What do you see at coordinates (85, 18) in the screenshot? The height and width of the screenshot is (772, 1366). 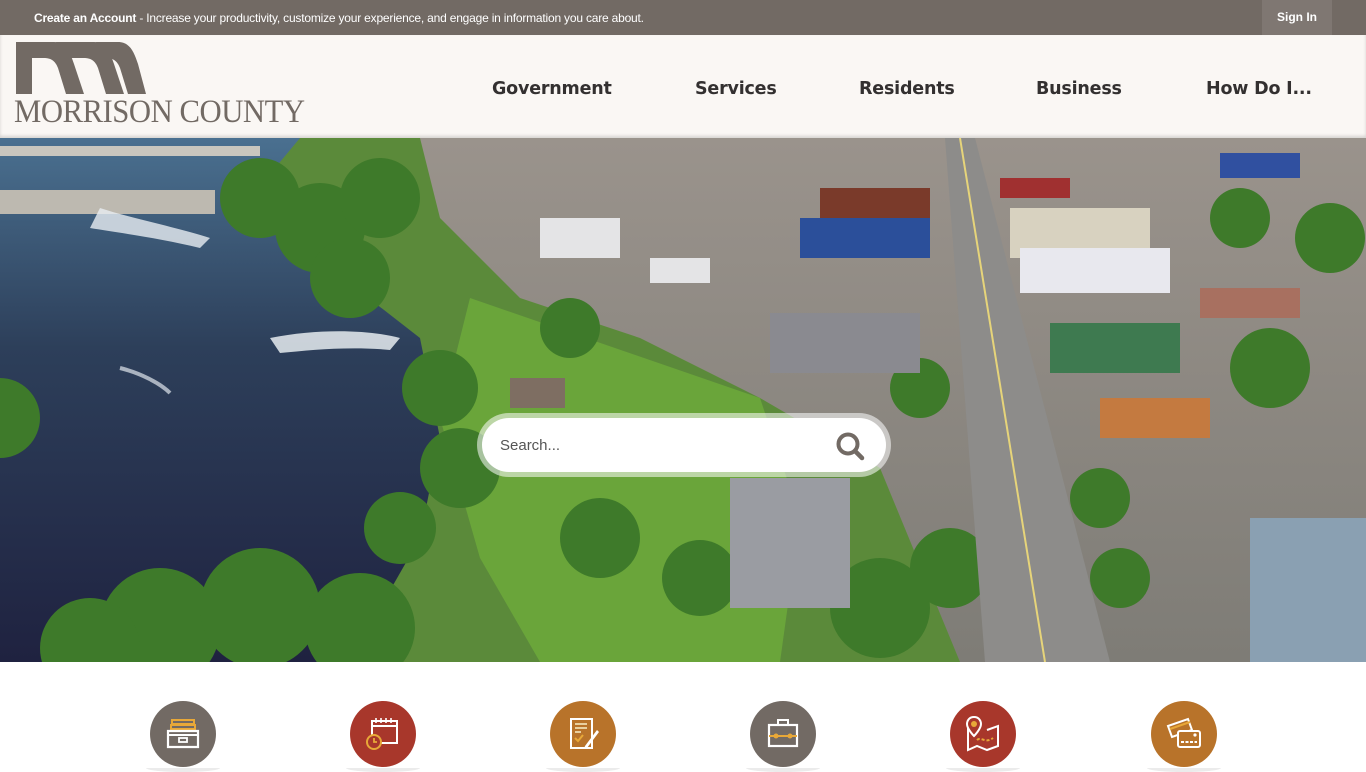 I see `create-account-link: Create an Account` at bounding box center [85, 18].